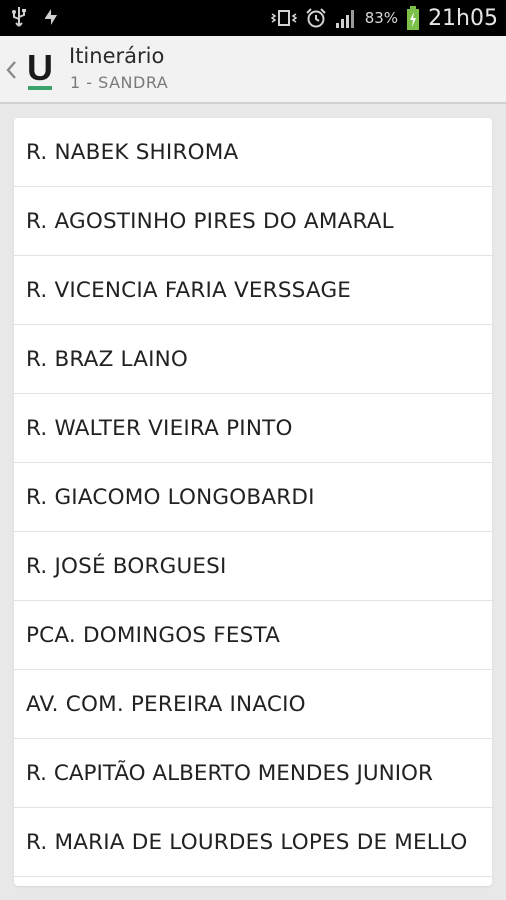 The image size is (506, 900). I want to click on list-item: PCA. DOMINGOS FESTA, so click(253, 635).